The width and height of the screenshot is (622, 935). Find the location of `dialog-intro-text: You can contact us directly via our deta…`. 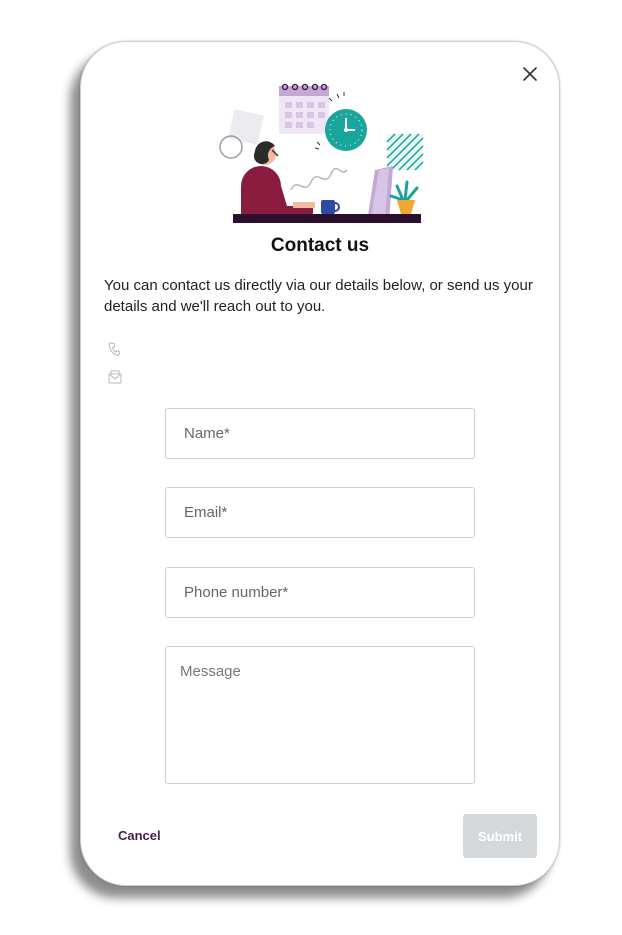

dialog-intro-text: You can contact us directly via our deta… is located at coordinates (318, 296).